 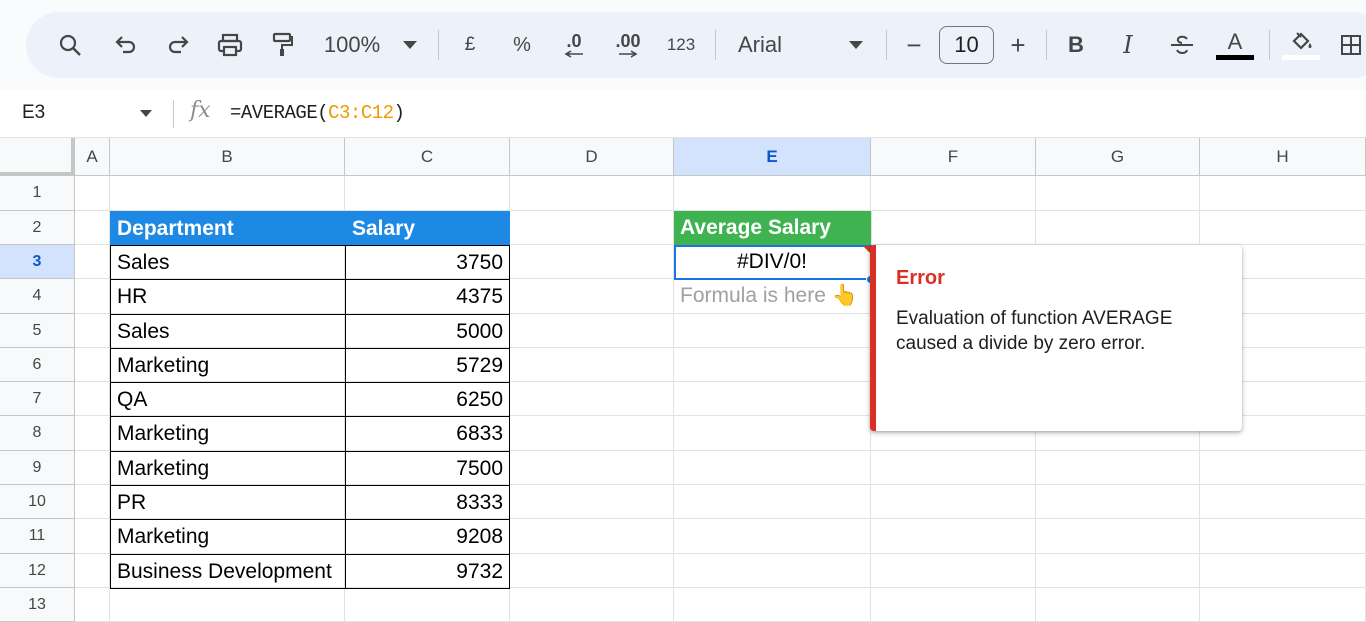 I want to click on zoom-select: 100%, so click(x=352, y=45).